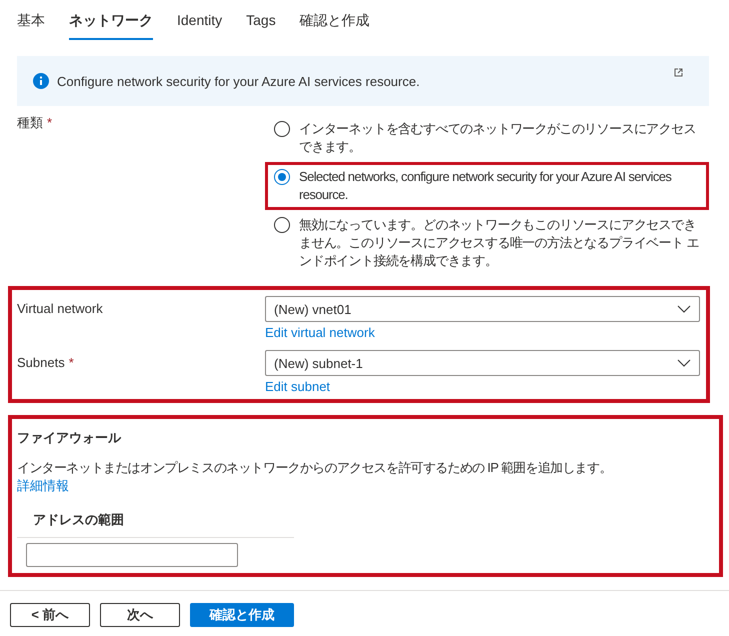  What do you see at coordinates (199, 25) in the screenshot?
I see `tab: Identity` at bounding box center [199, 25].